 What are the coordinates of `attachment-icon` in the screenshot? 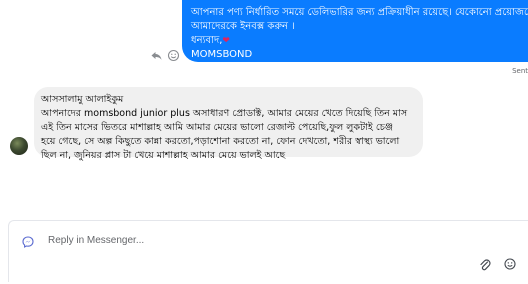 It's located at (485, 265).